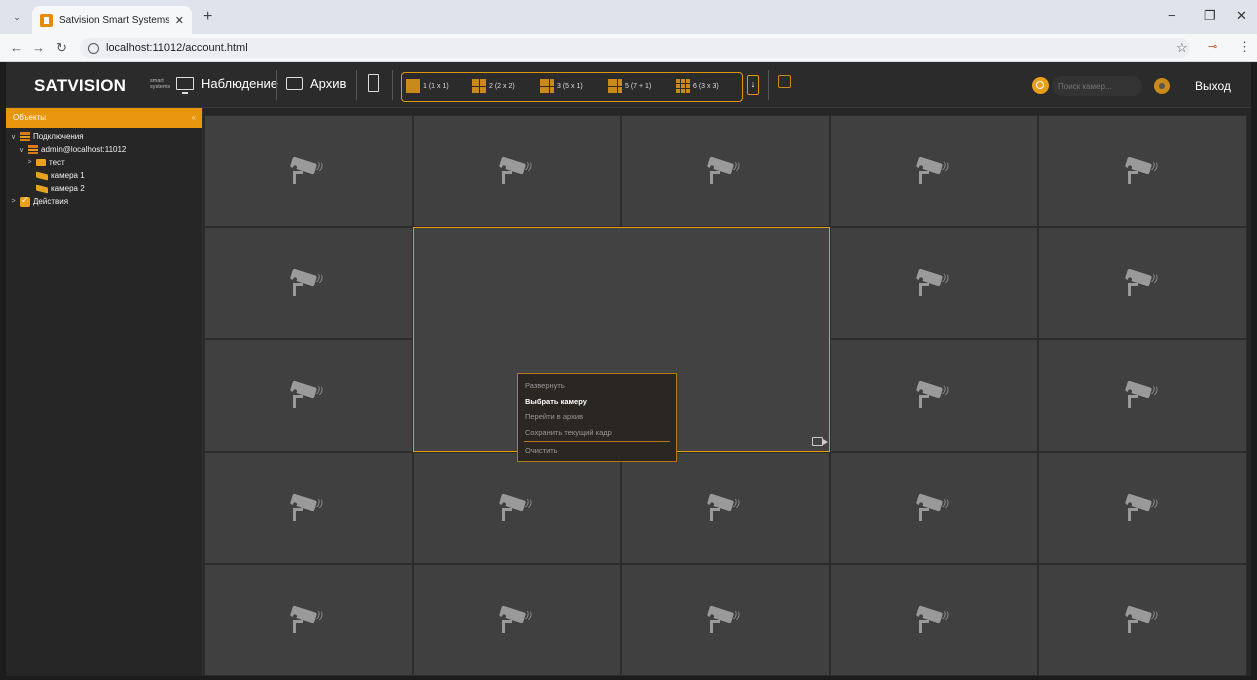 The image size is (1257, 680). I want to click on nav-archive-label: Архив, so click(328, 83).